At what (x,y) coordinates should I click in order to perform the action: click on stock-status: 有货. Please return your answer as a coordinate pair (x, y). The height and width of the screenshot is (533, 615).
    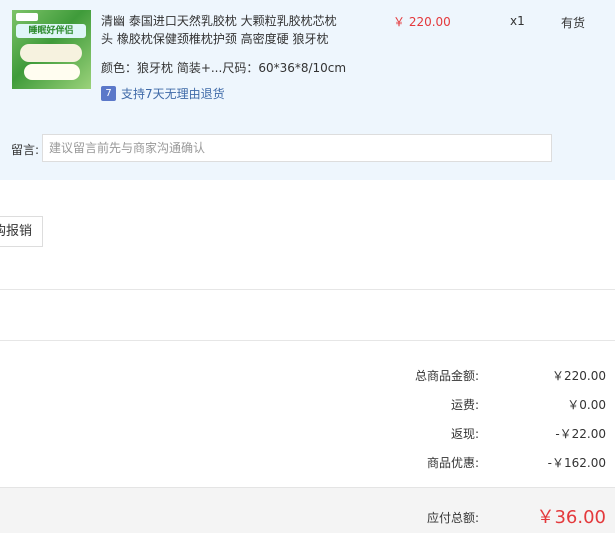
    Looking at the image, I should click on (573, 23).